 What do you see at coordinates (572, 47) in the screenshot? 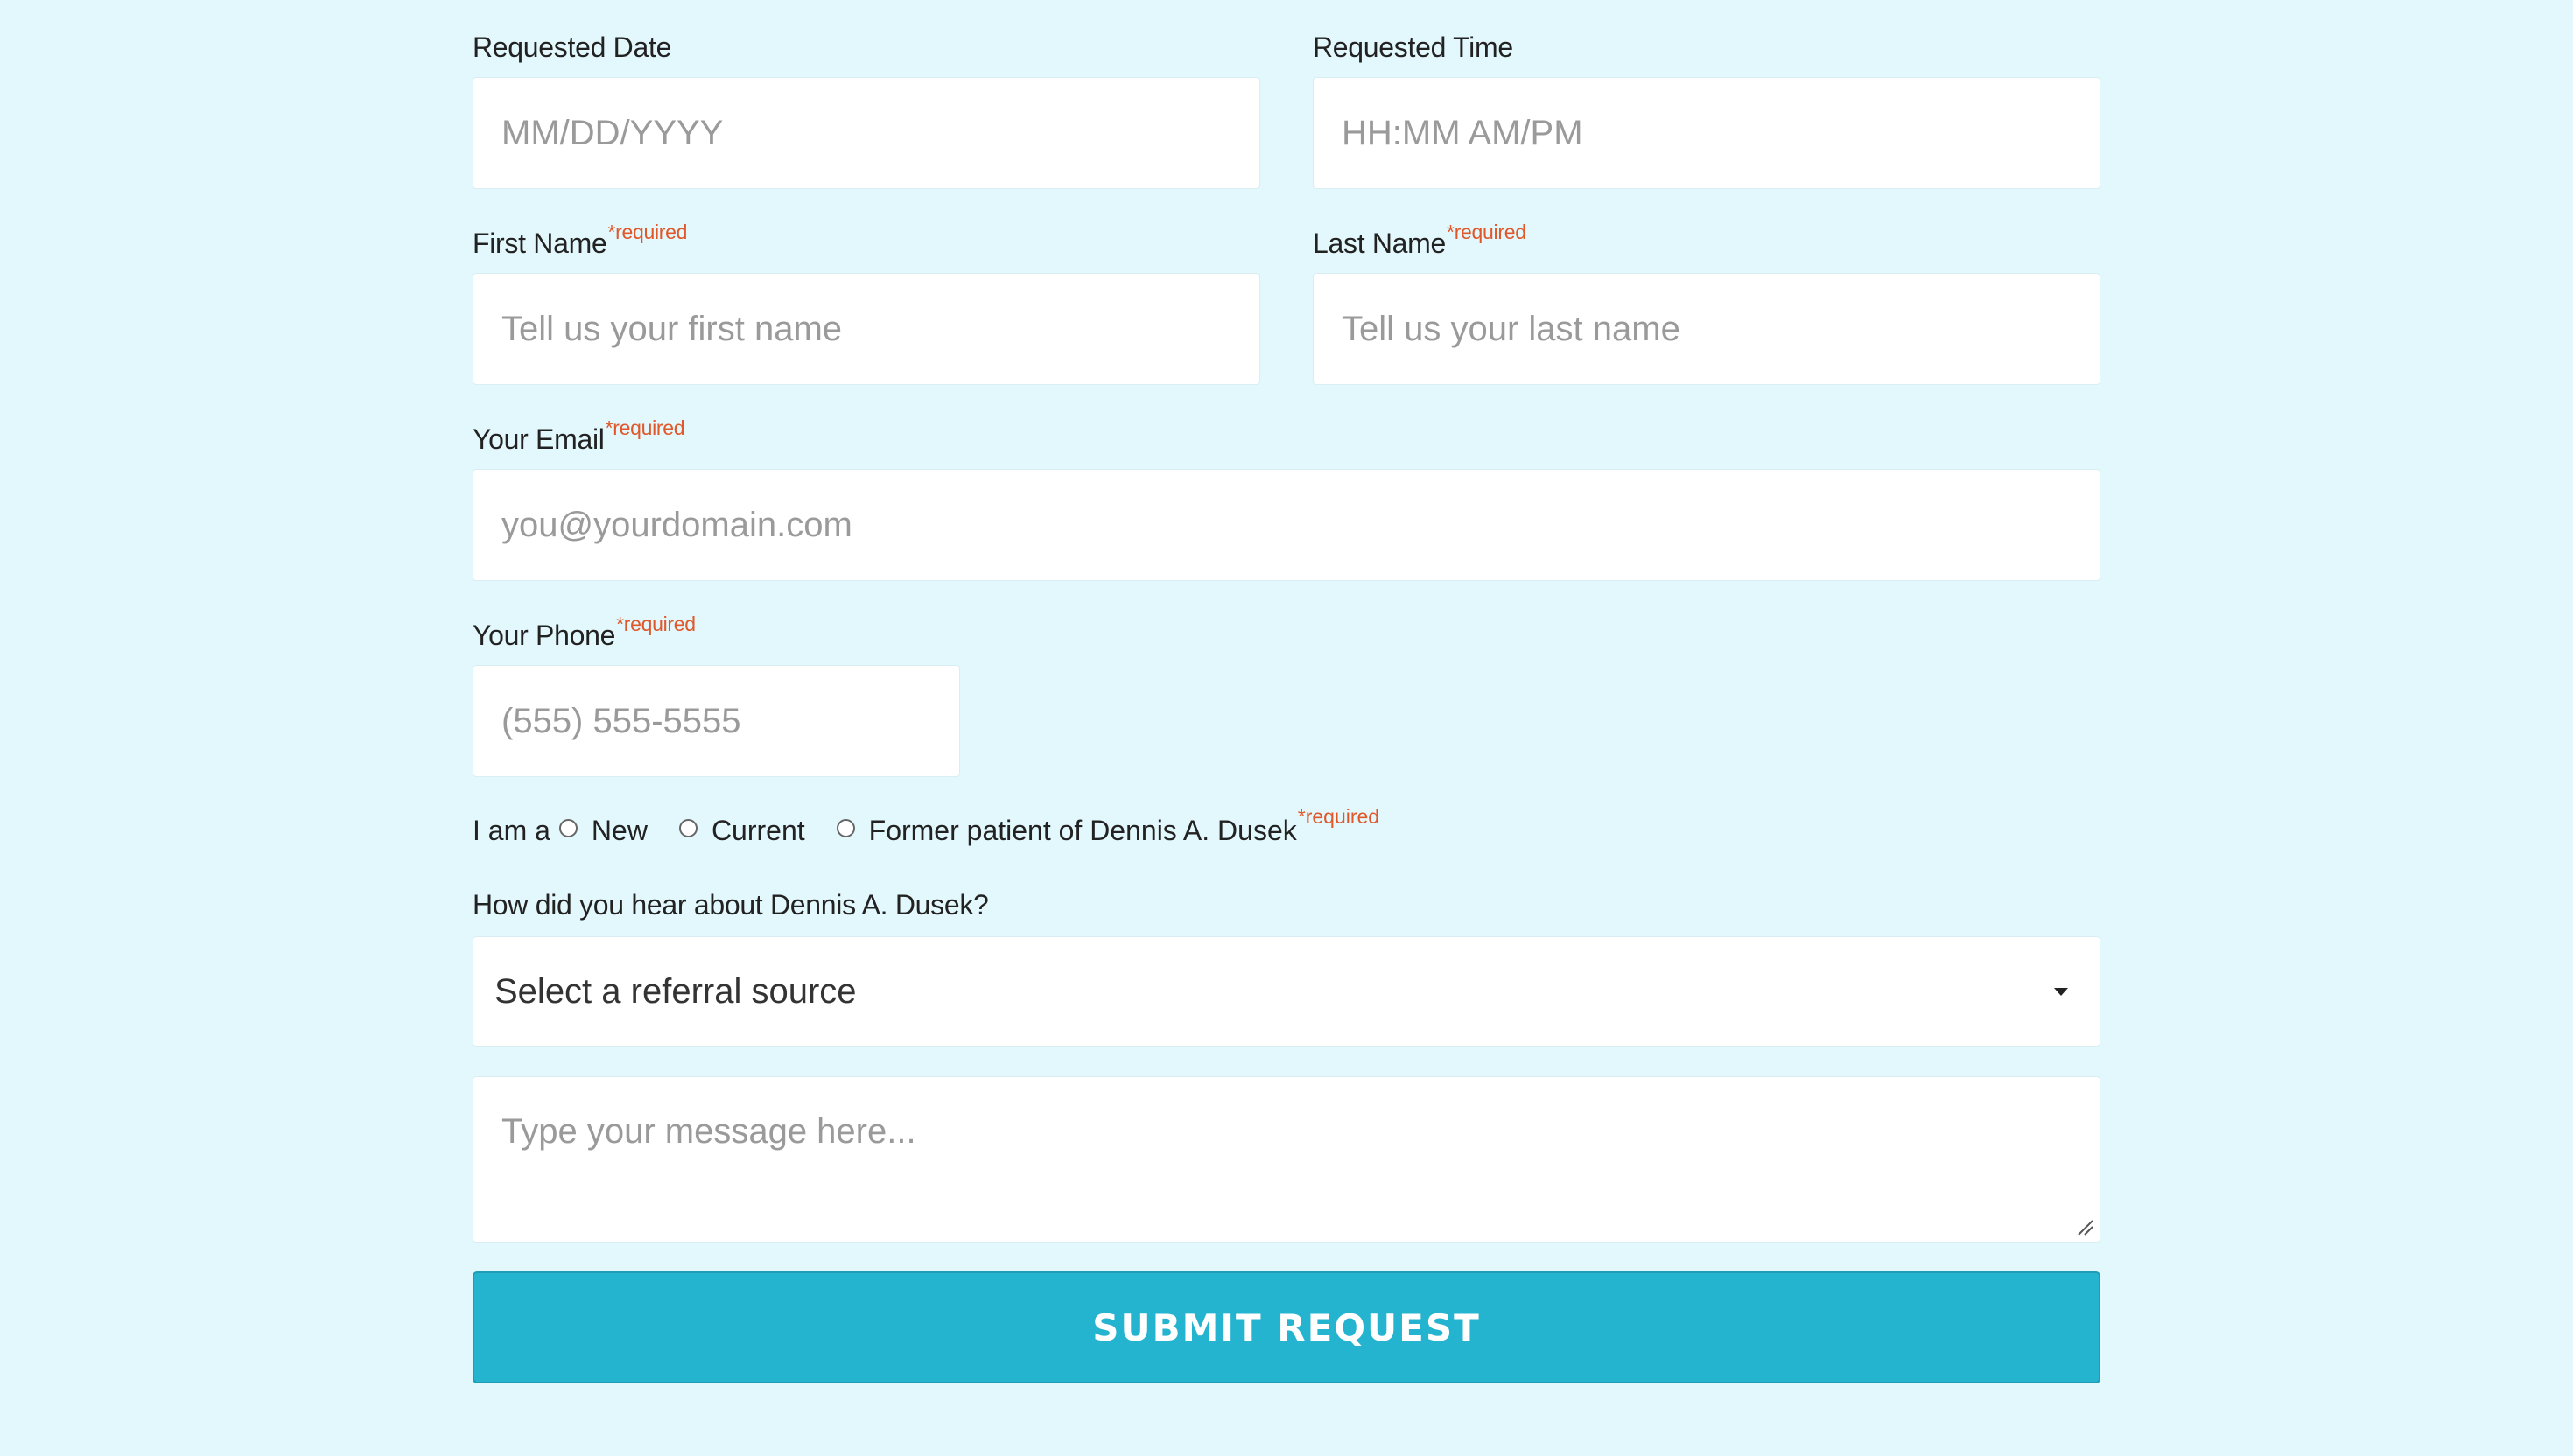
I see `requested-date-label: Requested Date` at bounding box center [572, 47].